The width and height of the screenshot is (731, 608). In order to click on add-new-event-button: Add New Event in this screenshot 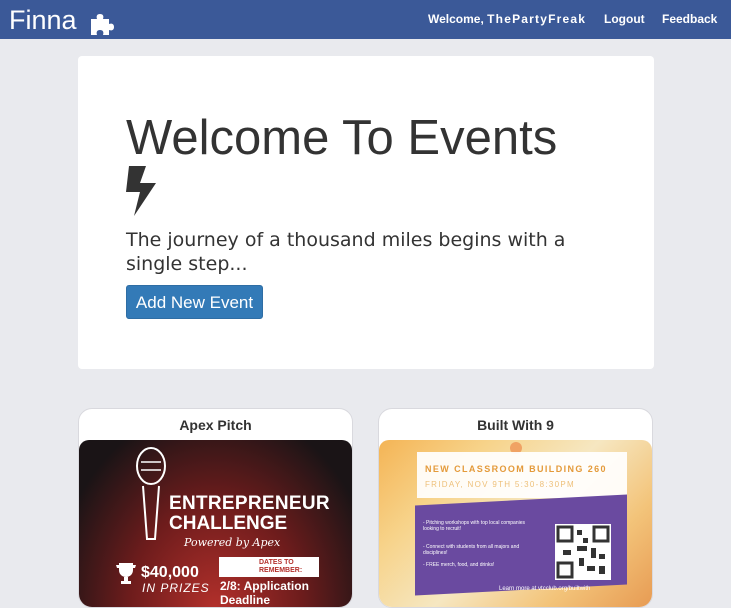, I will do `click(194, 302)`.